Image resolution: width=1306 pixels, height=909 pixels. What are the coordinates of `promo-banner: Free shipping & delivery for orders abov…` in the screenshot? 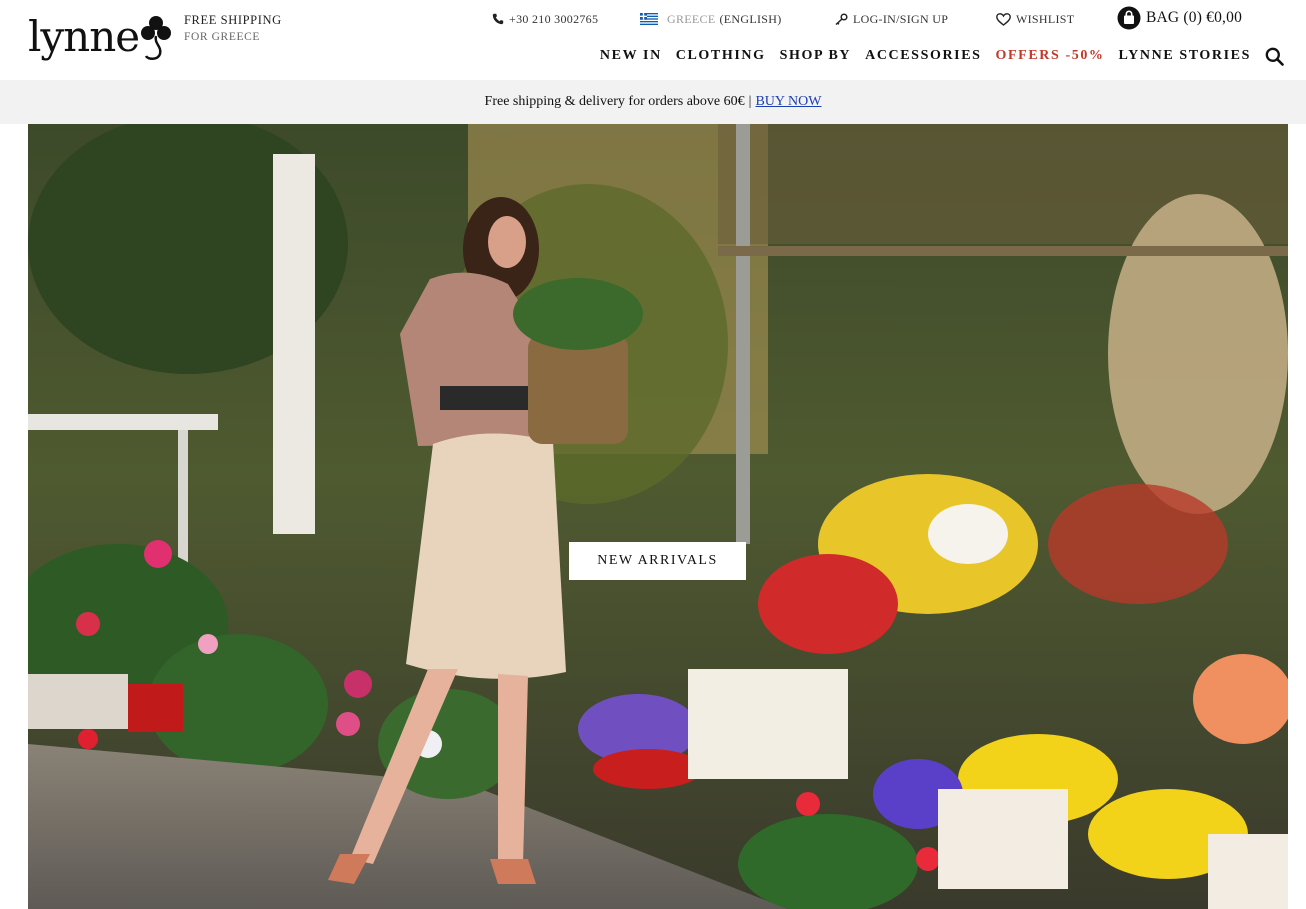 It's located at (653, 102).